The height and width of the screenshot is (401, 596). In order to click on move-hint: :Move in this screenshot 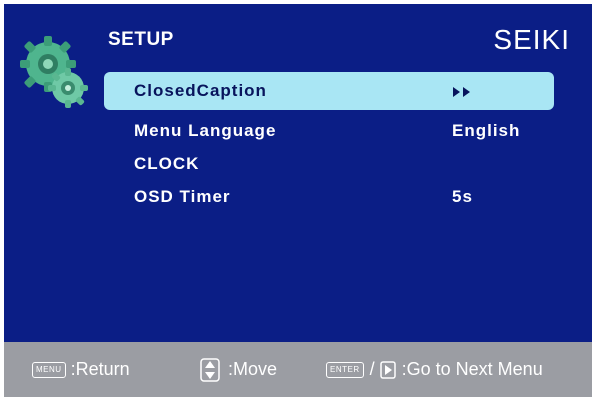, I will do `click(238, 369)`.